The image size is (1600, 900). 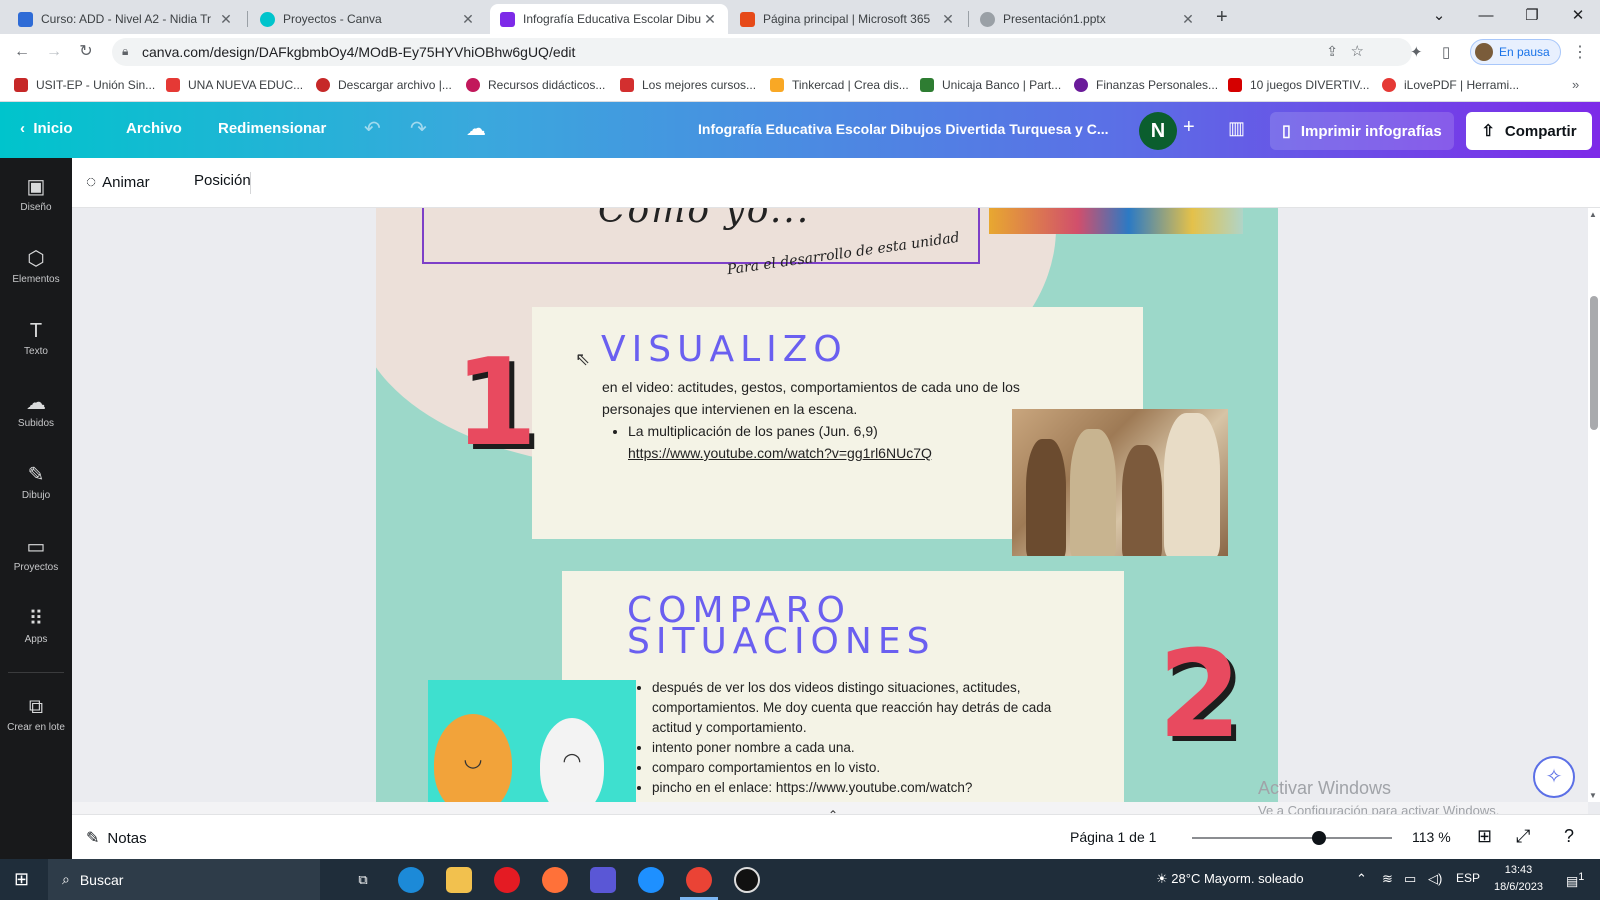 I want to click on tab-proyectos-canva: Proyectos - Canva ✕, so click(x=368, y=19).